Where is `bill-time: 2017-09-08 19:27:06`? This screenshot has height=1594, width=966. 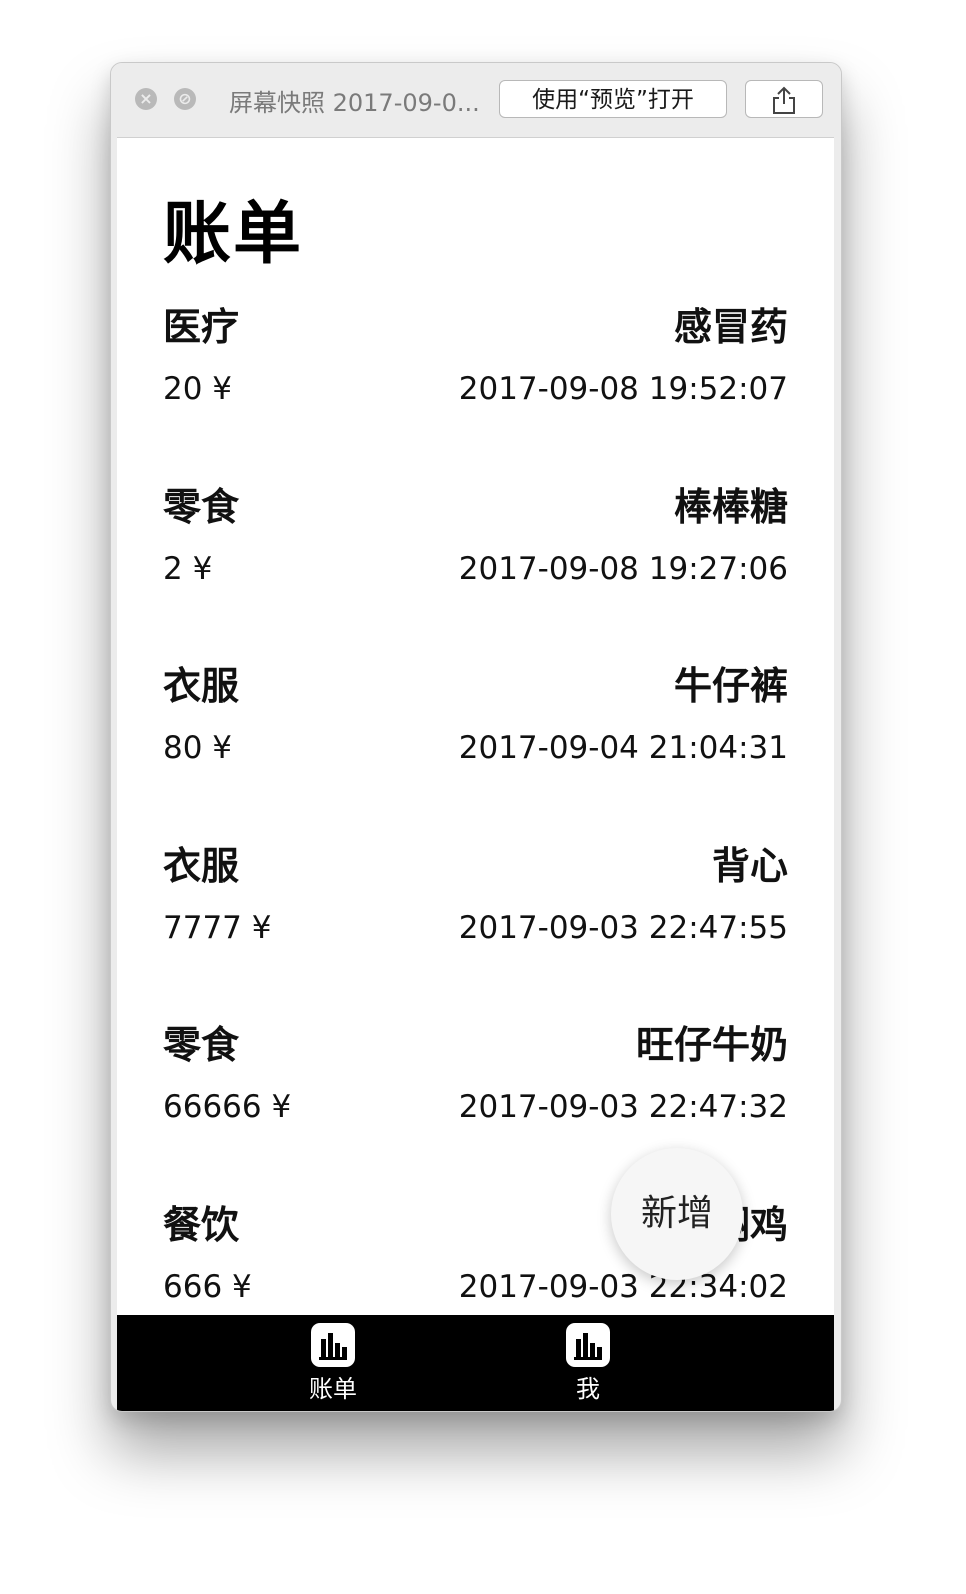
bill-time: 2017-09-08 19:27:06 is located at coordinates (623, 568).